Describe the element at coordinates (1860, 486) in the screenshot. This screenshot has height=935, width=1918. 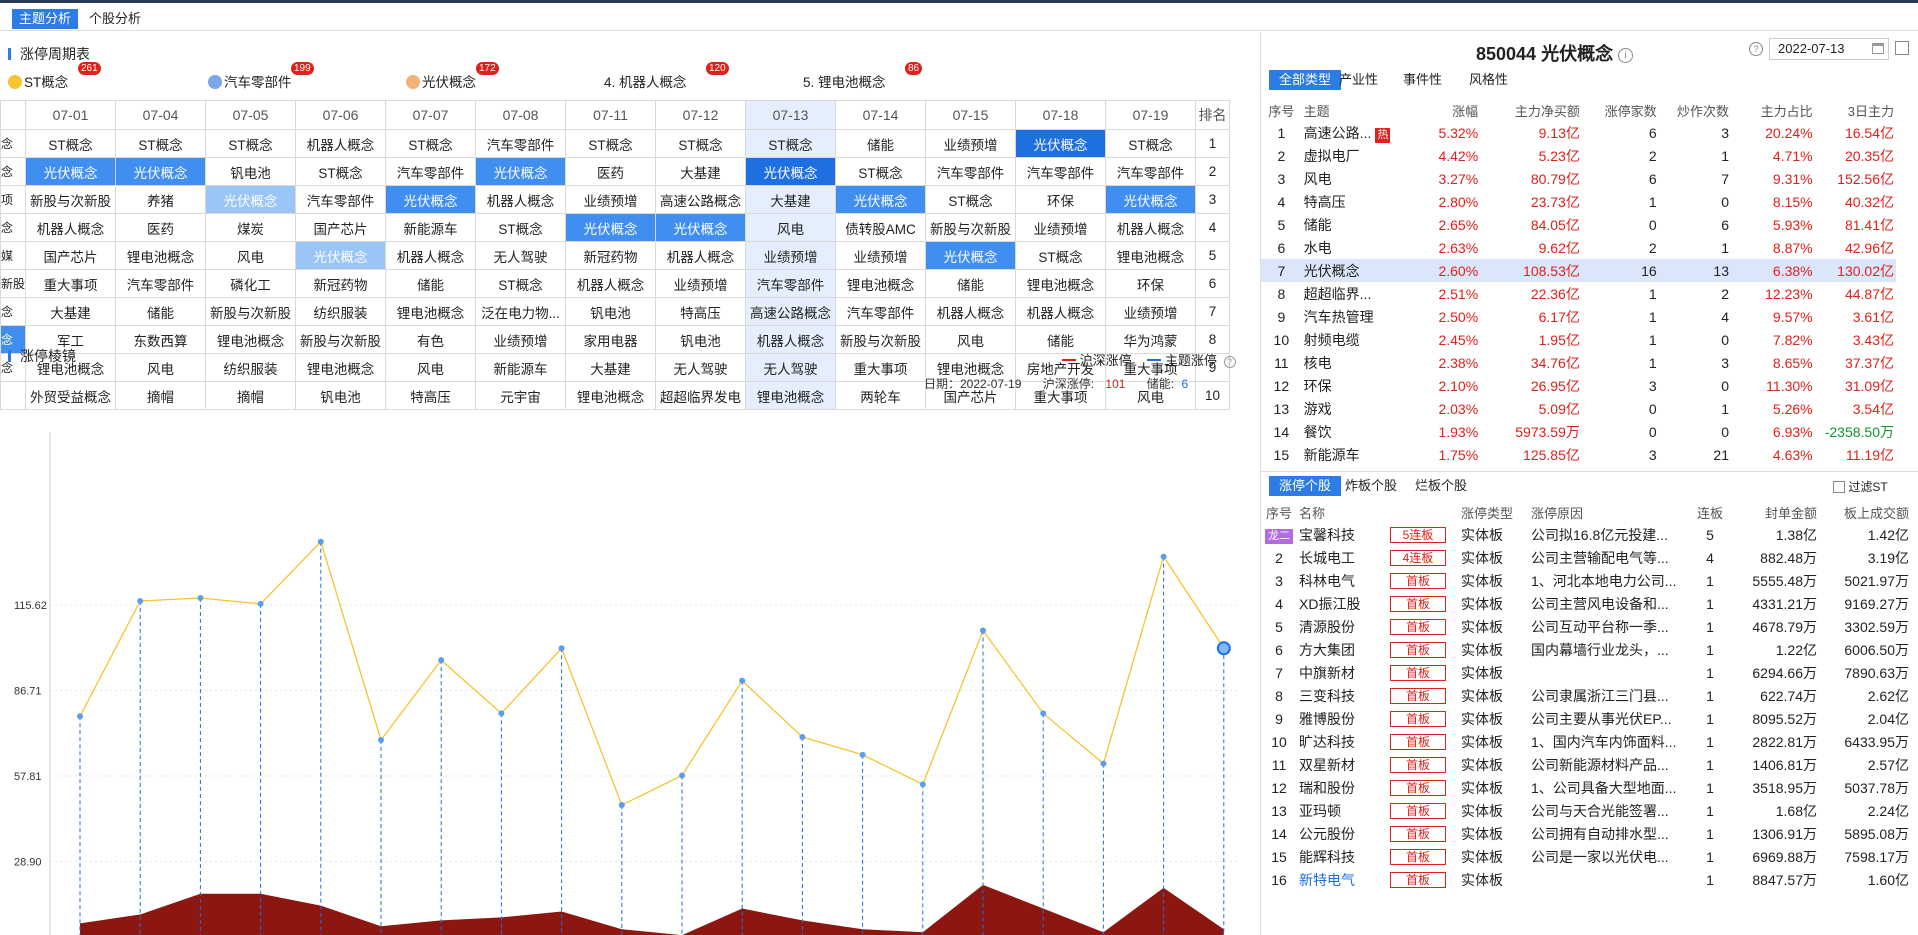
I see `filter-st: 过滤ST` at that location.